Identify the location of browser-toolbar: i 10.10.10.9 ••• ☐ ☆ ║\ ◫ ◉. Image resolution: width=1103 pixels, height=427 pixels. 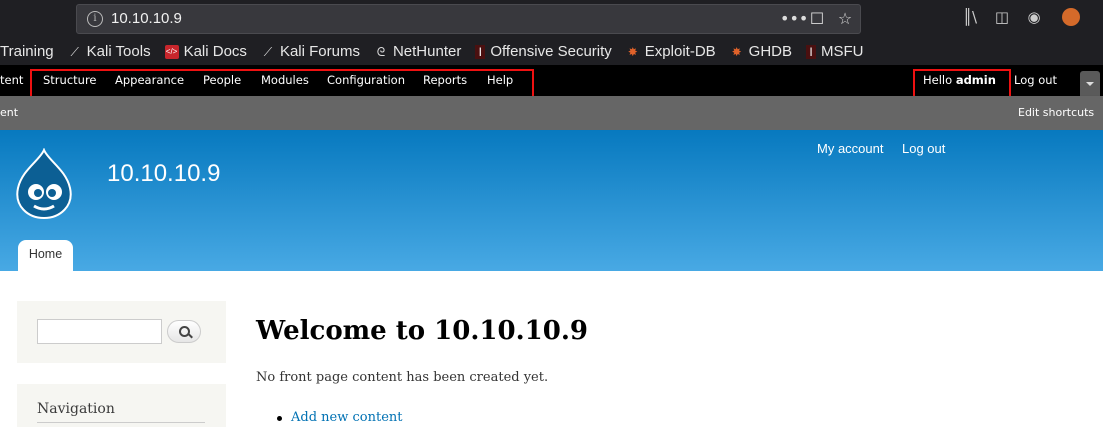
(551, 19).